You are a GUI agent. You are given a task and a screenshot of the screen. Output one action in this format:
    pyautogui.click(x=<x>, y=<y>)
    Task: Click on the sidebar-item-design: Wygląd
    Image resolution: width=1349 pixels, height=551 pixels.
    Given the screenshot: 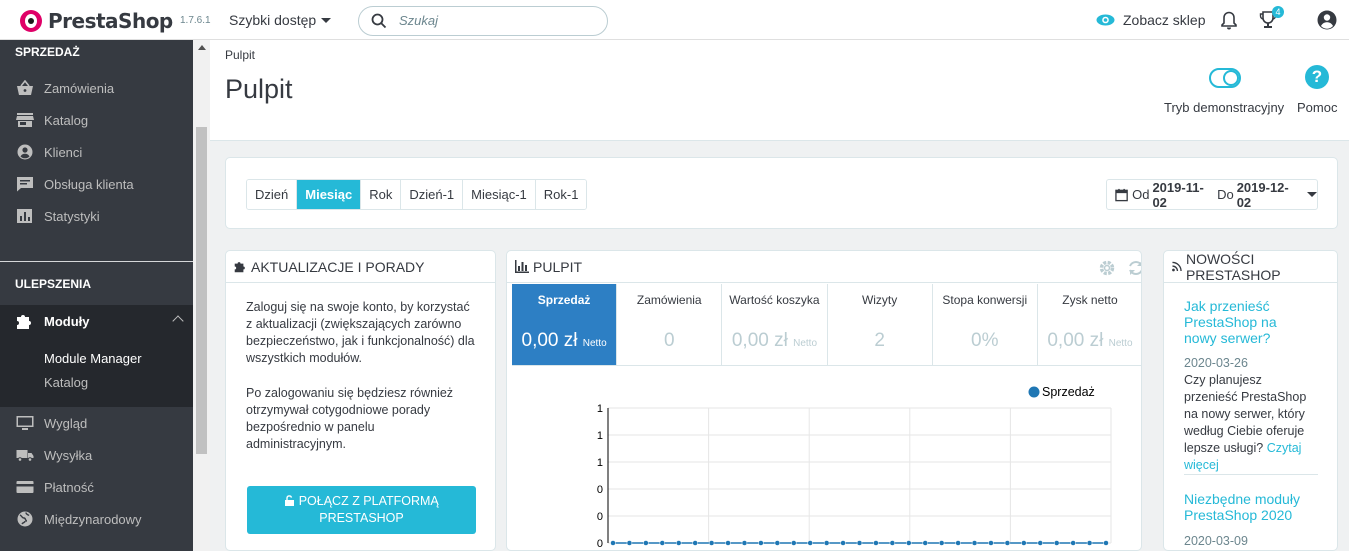 What is the action you would take?
    pyautogui.click(x=96, y=423)
    